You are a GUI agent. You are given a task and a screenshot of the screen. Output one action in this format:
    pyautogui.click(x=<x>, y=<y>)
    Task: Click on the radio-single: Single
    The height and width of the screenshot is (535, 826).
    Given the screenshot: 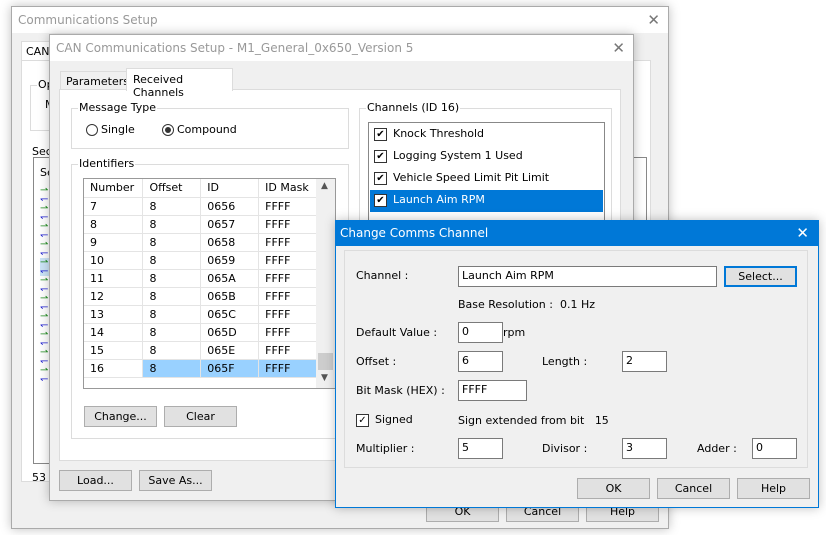 What is the action you would take?
    pyautogui.click(x=110, y=129)
    